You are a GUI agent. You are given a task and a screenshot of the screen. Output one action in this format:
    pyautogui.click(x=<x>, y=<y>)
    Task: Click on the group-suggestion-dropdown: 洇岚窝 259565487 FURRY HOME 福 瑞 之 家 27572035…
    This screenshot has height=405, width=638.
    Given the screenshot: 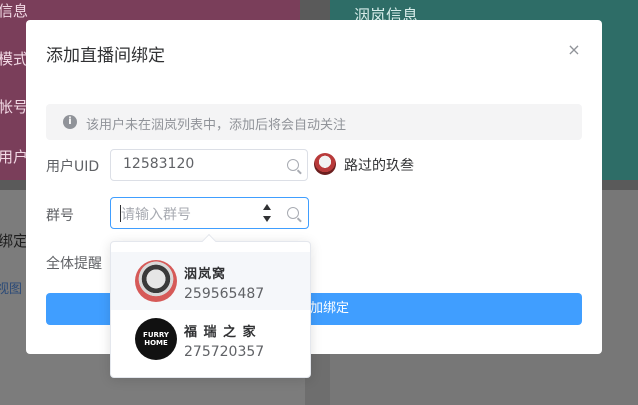 What is the action you would take?
    pyautogui.click(x=210, y=305)
    